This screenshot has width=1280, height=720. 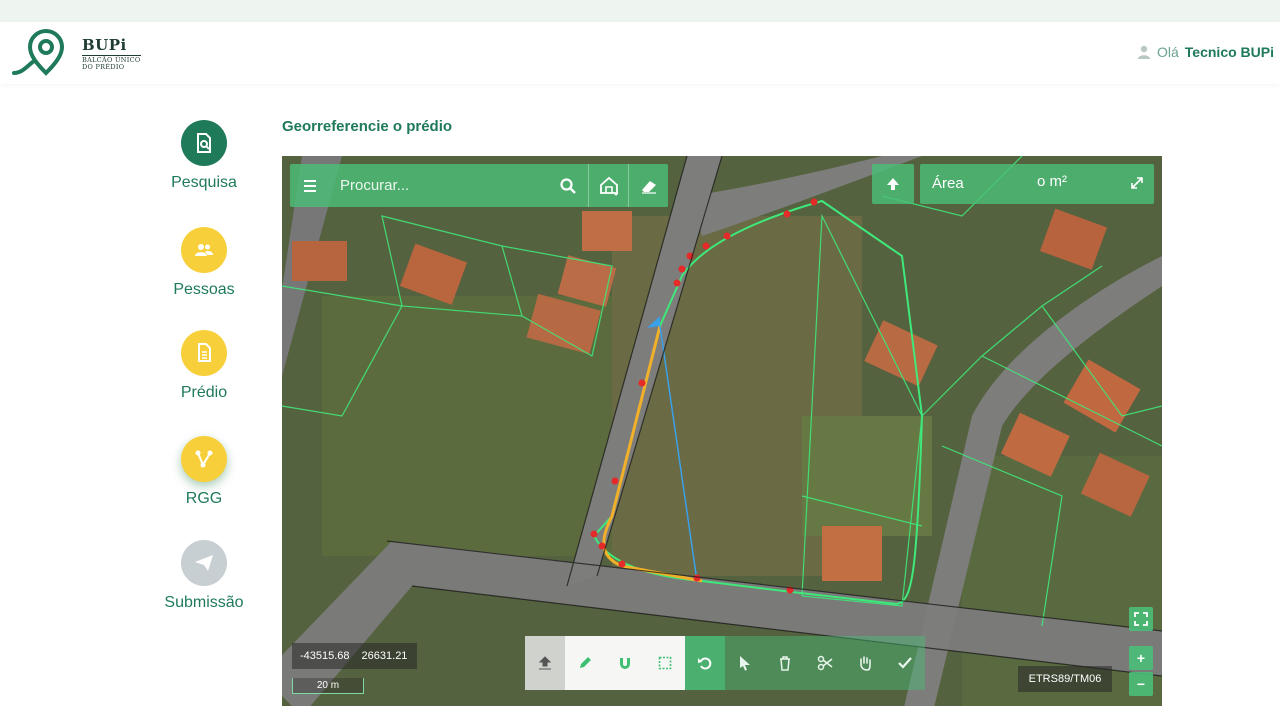 What do you see at coordinates (310, 185) in the screenshot?
I see `hamburger-menu-icon` at bounding box center [310, 185].